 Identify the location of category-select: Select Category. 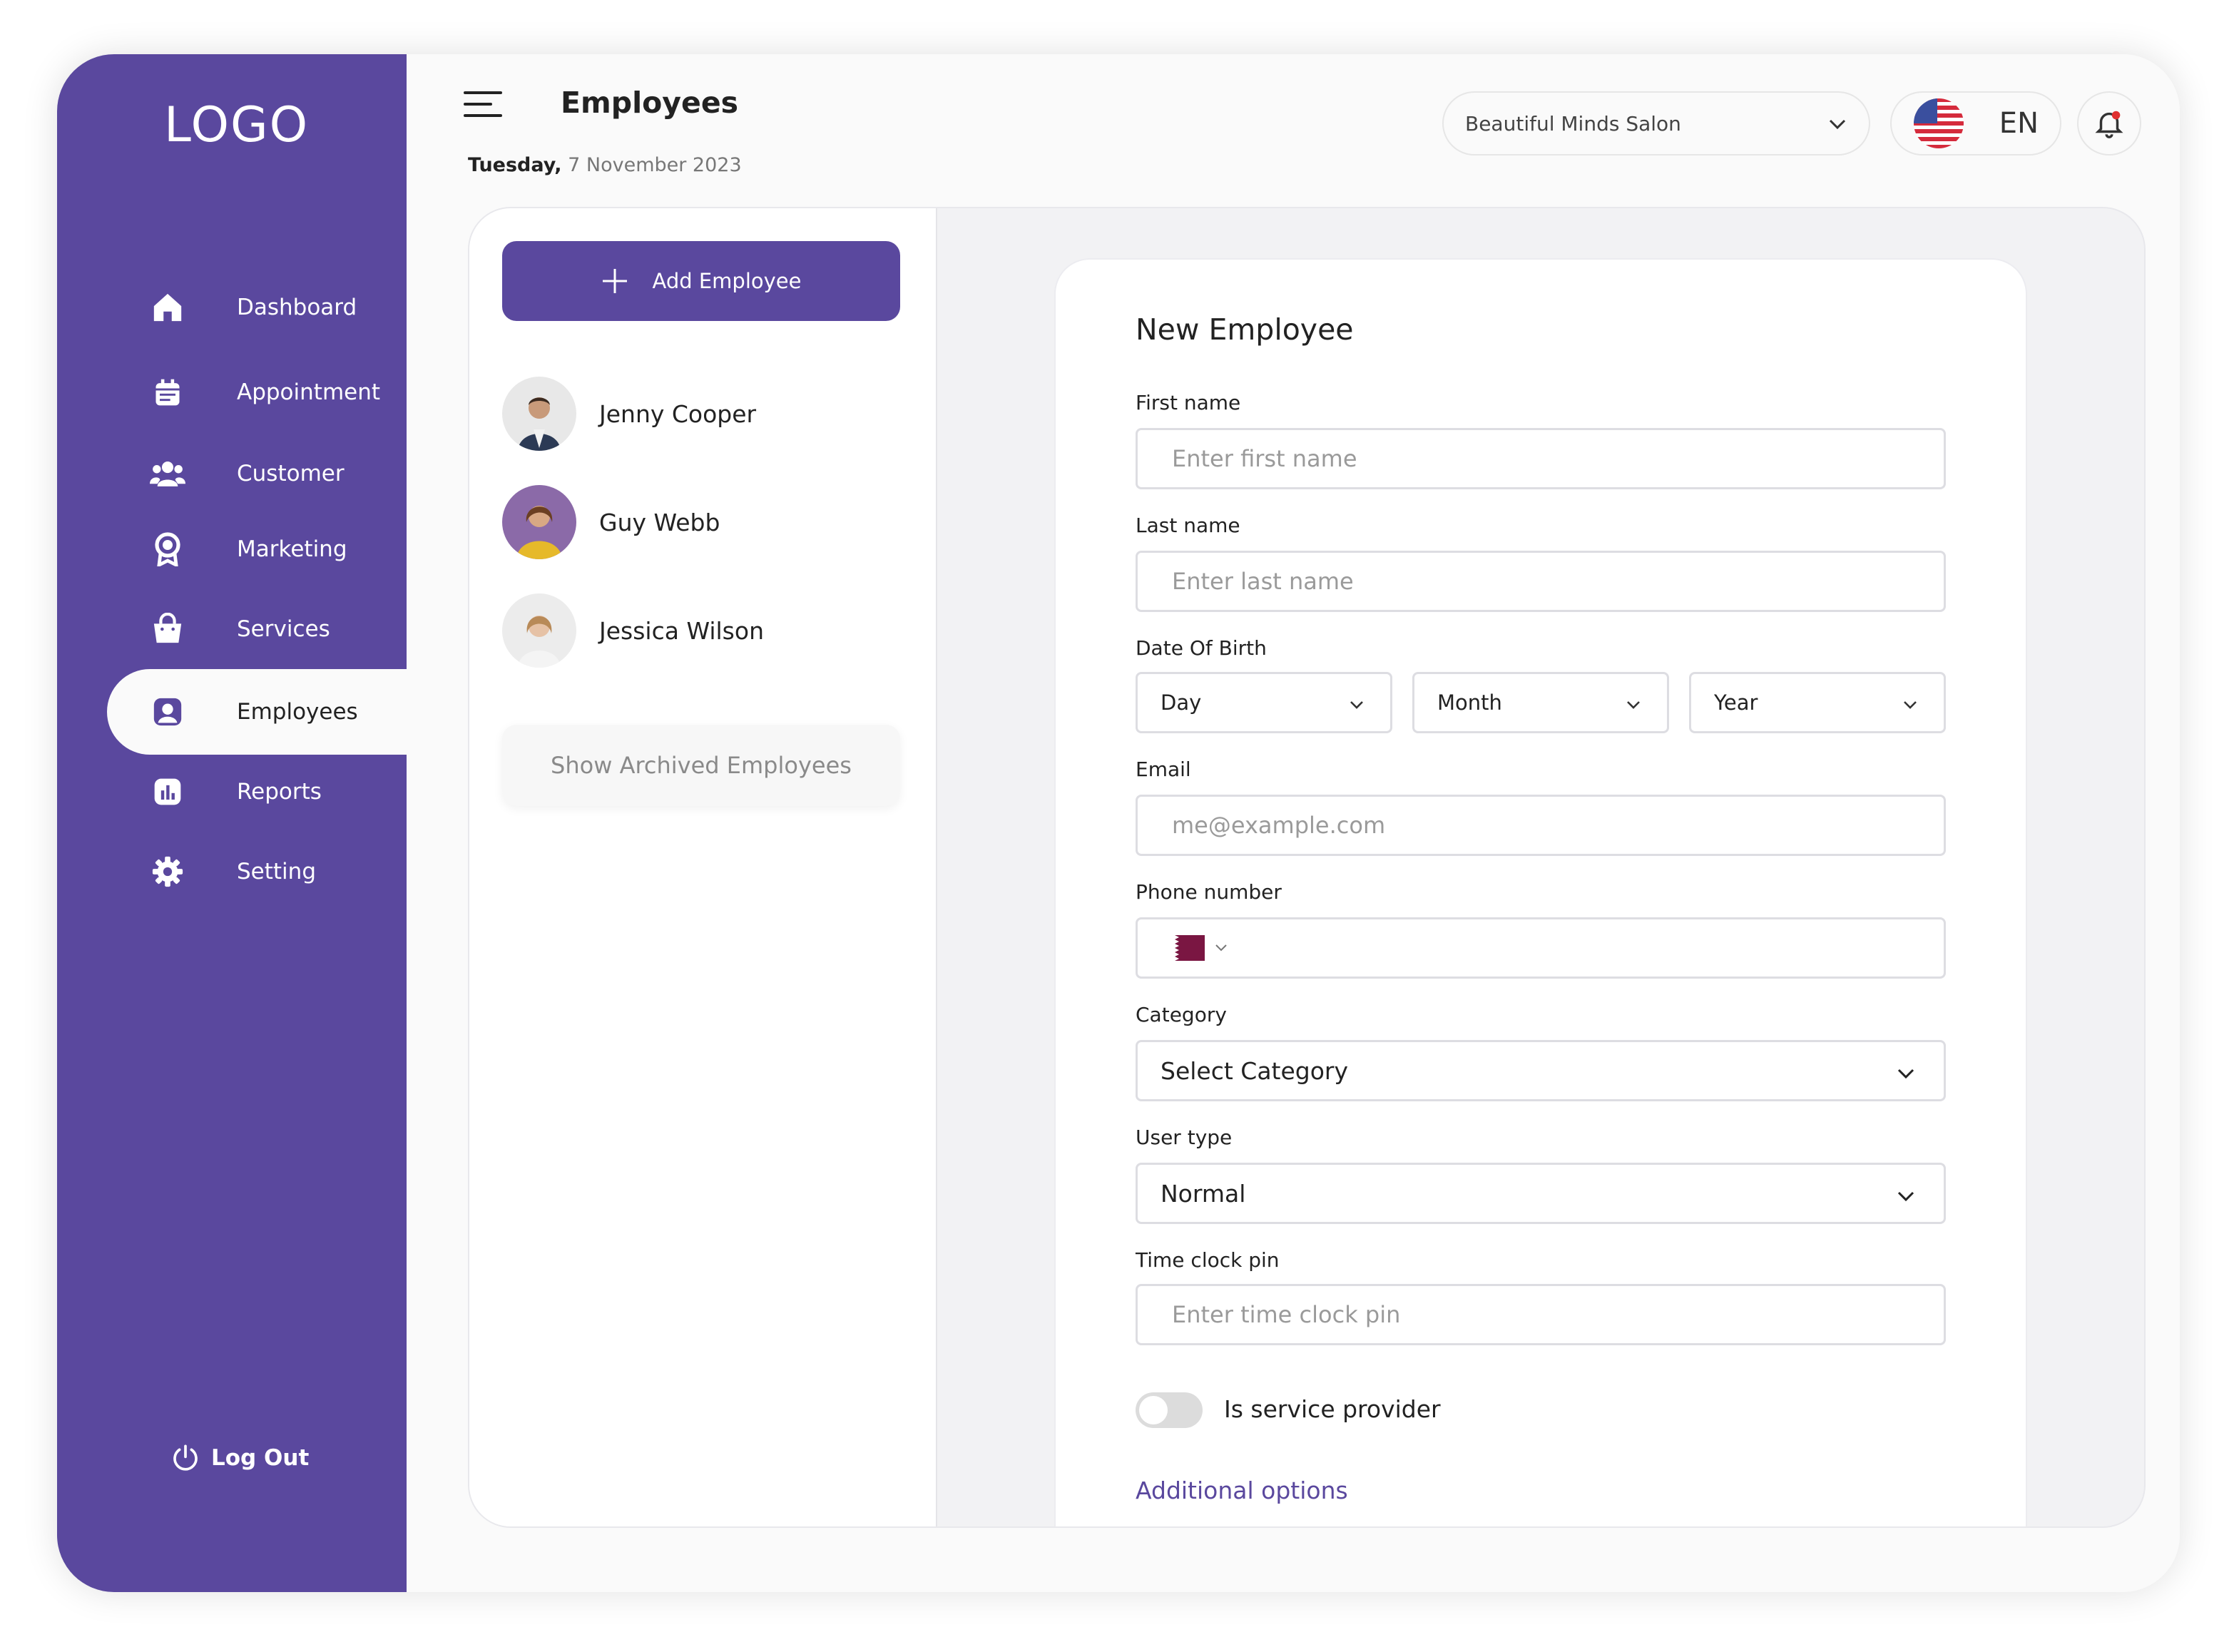
(1541, 1070).